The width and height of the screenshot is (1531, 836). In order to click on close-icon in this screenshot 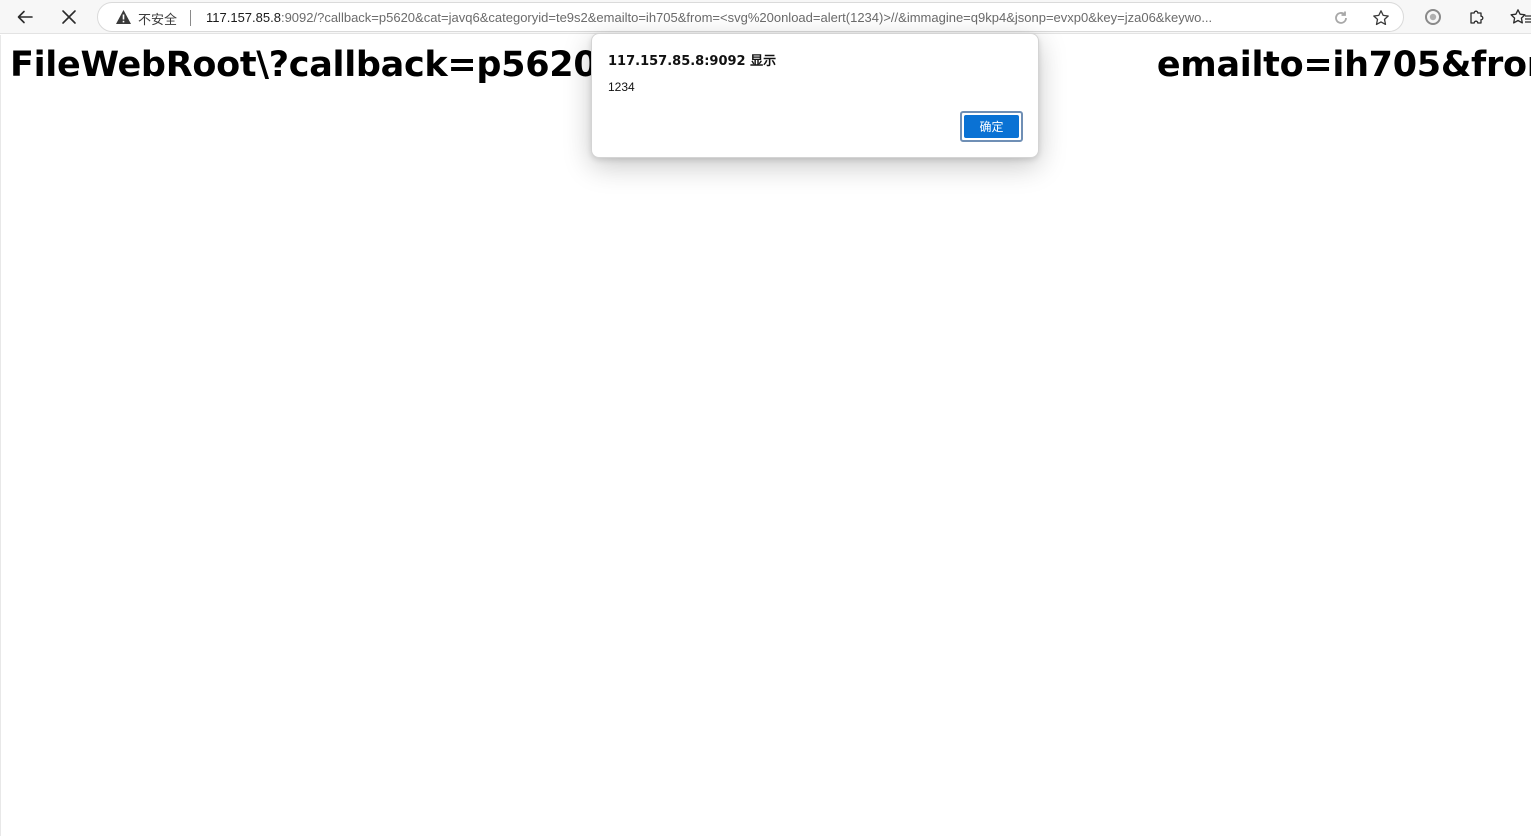, I will do `click(69, 17)`.